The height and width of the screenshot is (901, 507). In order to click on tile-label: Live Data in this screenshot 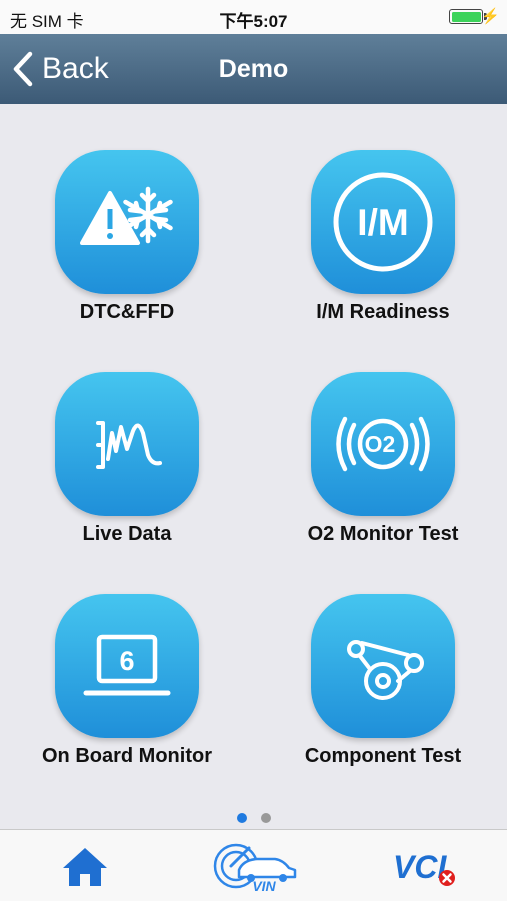, I will do `click(127, 534)`.